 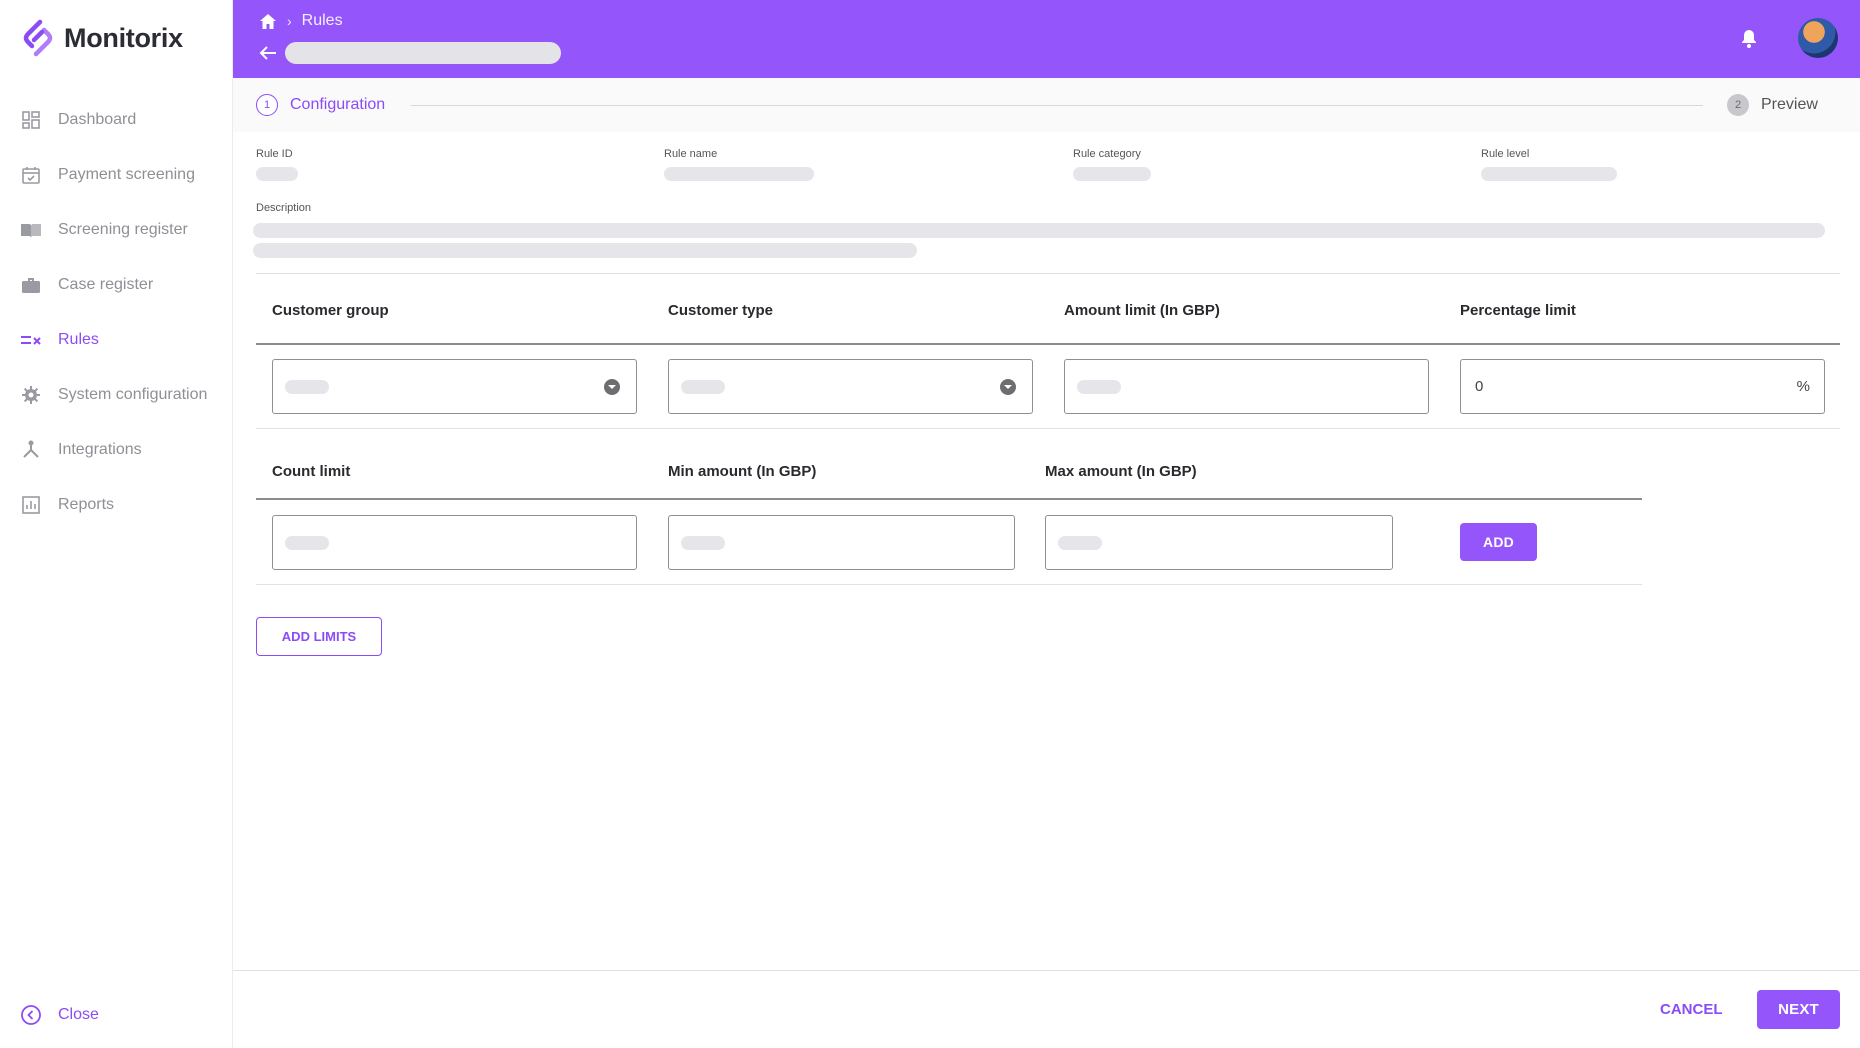 I want to click on chart-icon, so click(x=31, y=505).